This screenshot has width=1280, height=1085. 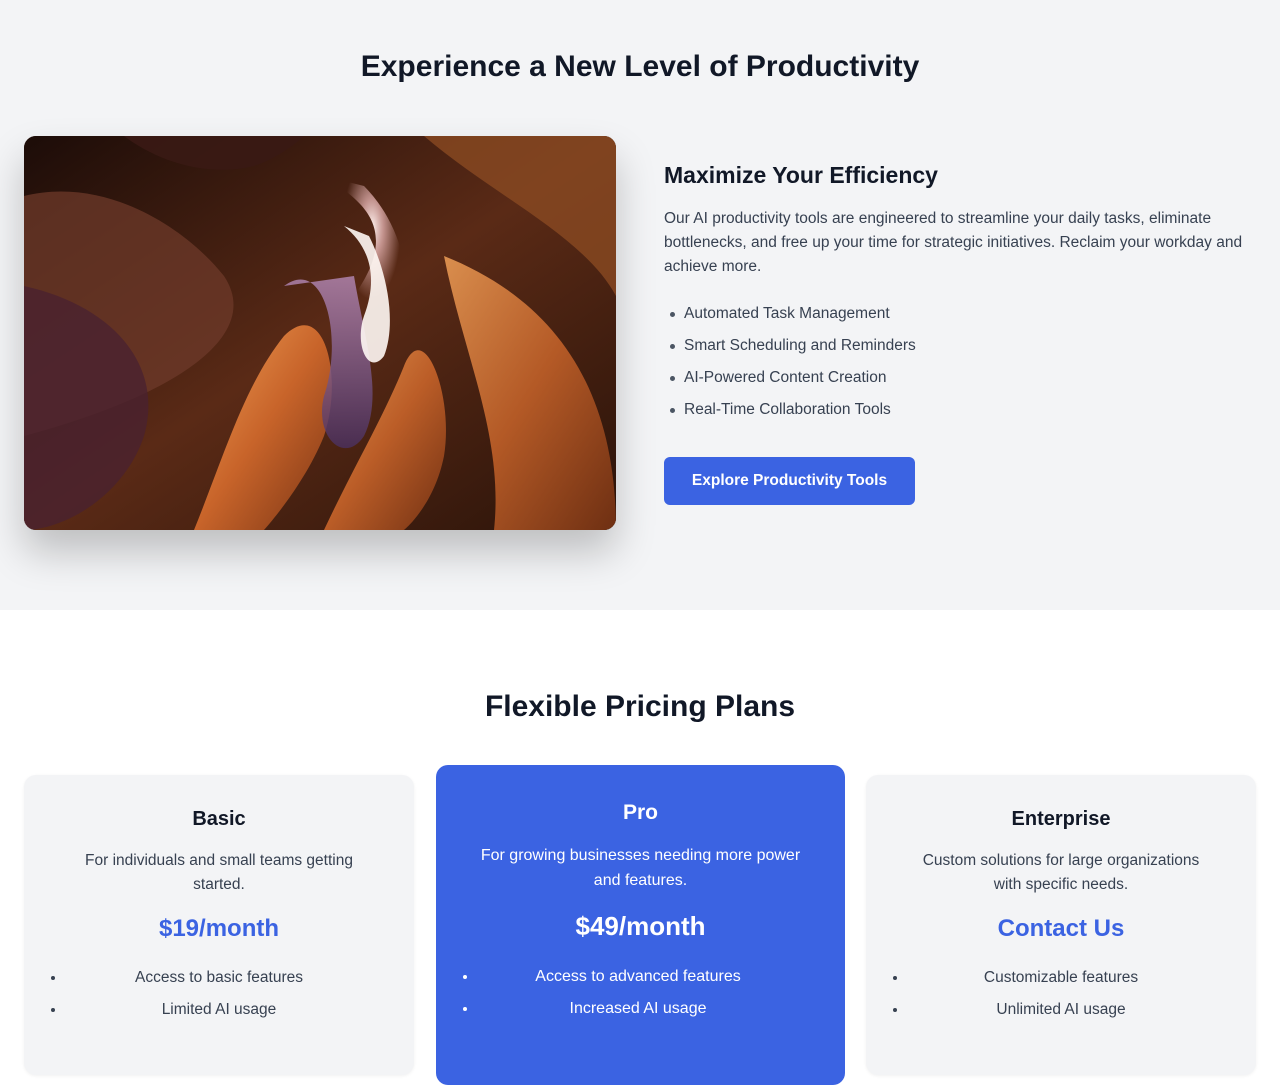 What do you see at coordinates (219, 928) in the screenshot?
I see `plan-price: $19/month` at bounding box center [219, 928].